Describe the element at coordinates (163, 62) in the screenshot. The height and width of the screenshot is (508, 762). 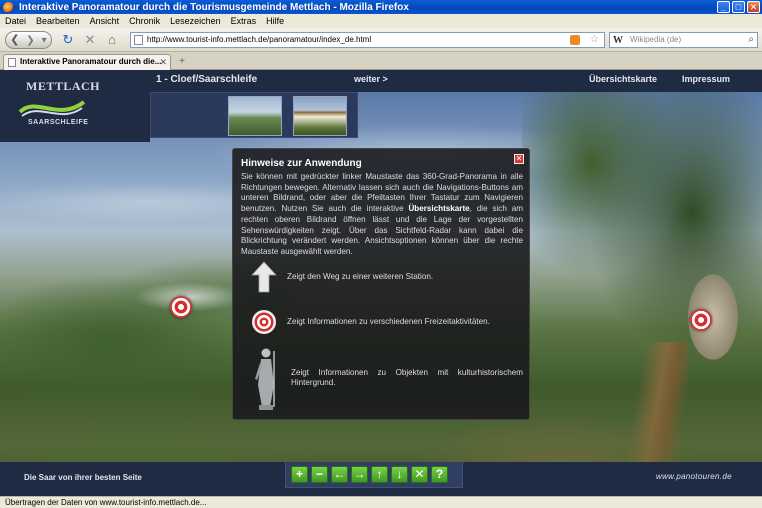
I see `tab-close-icon: ✕` at that location.